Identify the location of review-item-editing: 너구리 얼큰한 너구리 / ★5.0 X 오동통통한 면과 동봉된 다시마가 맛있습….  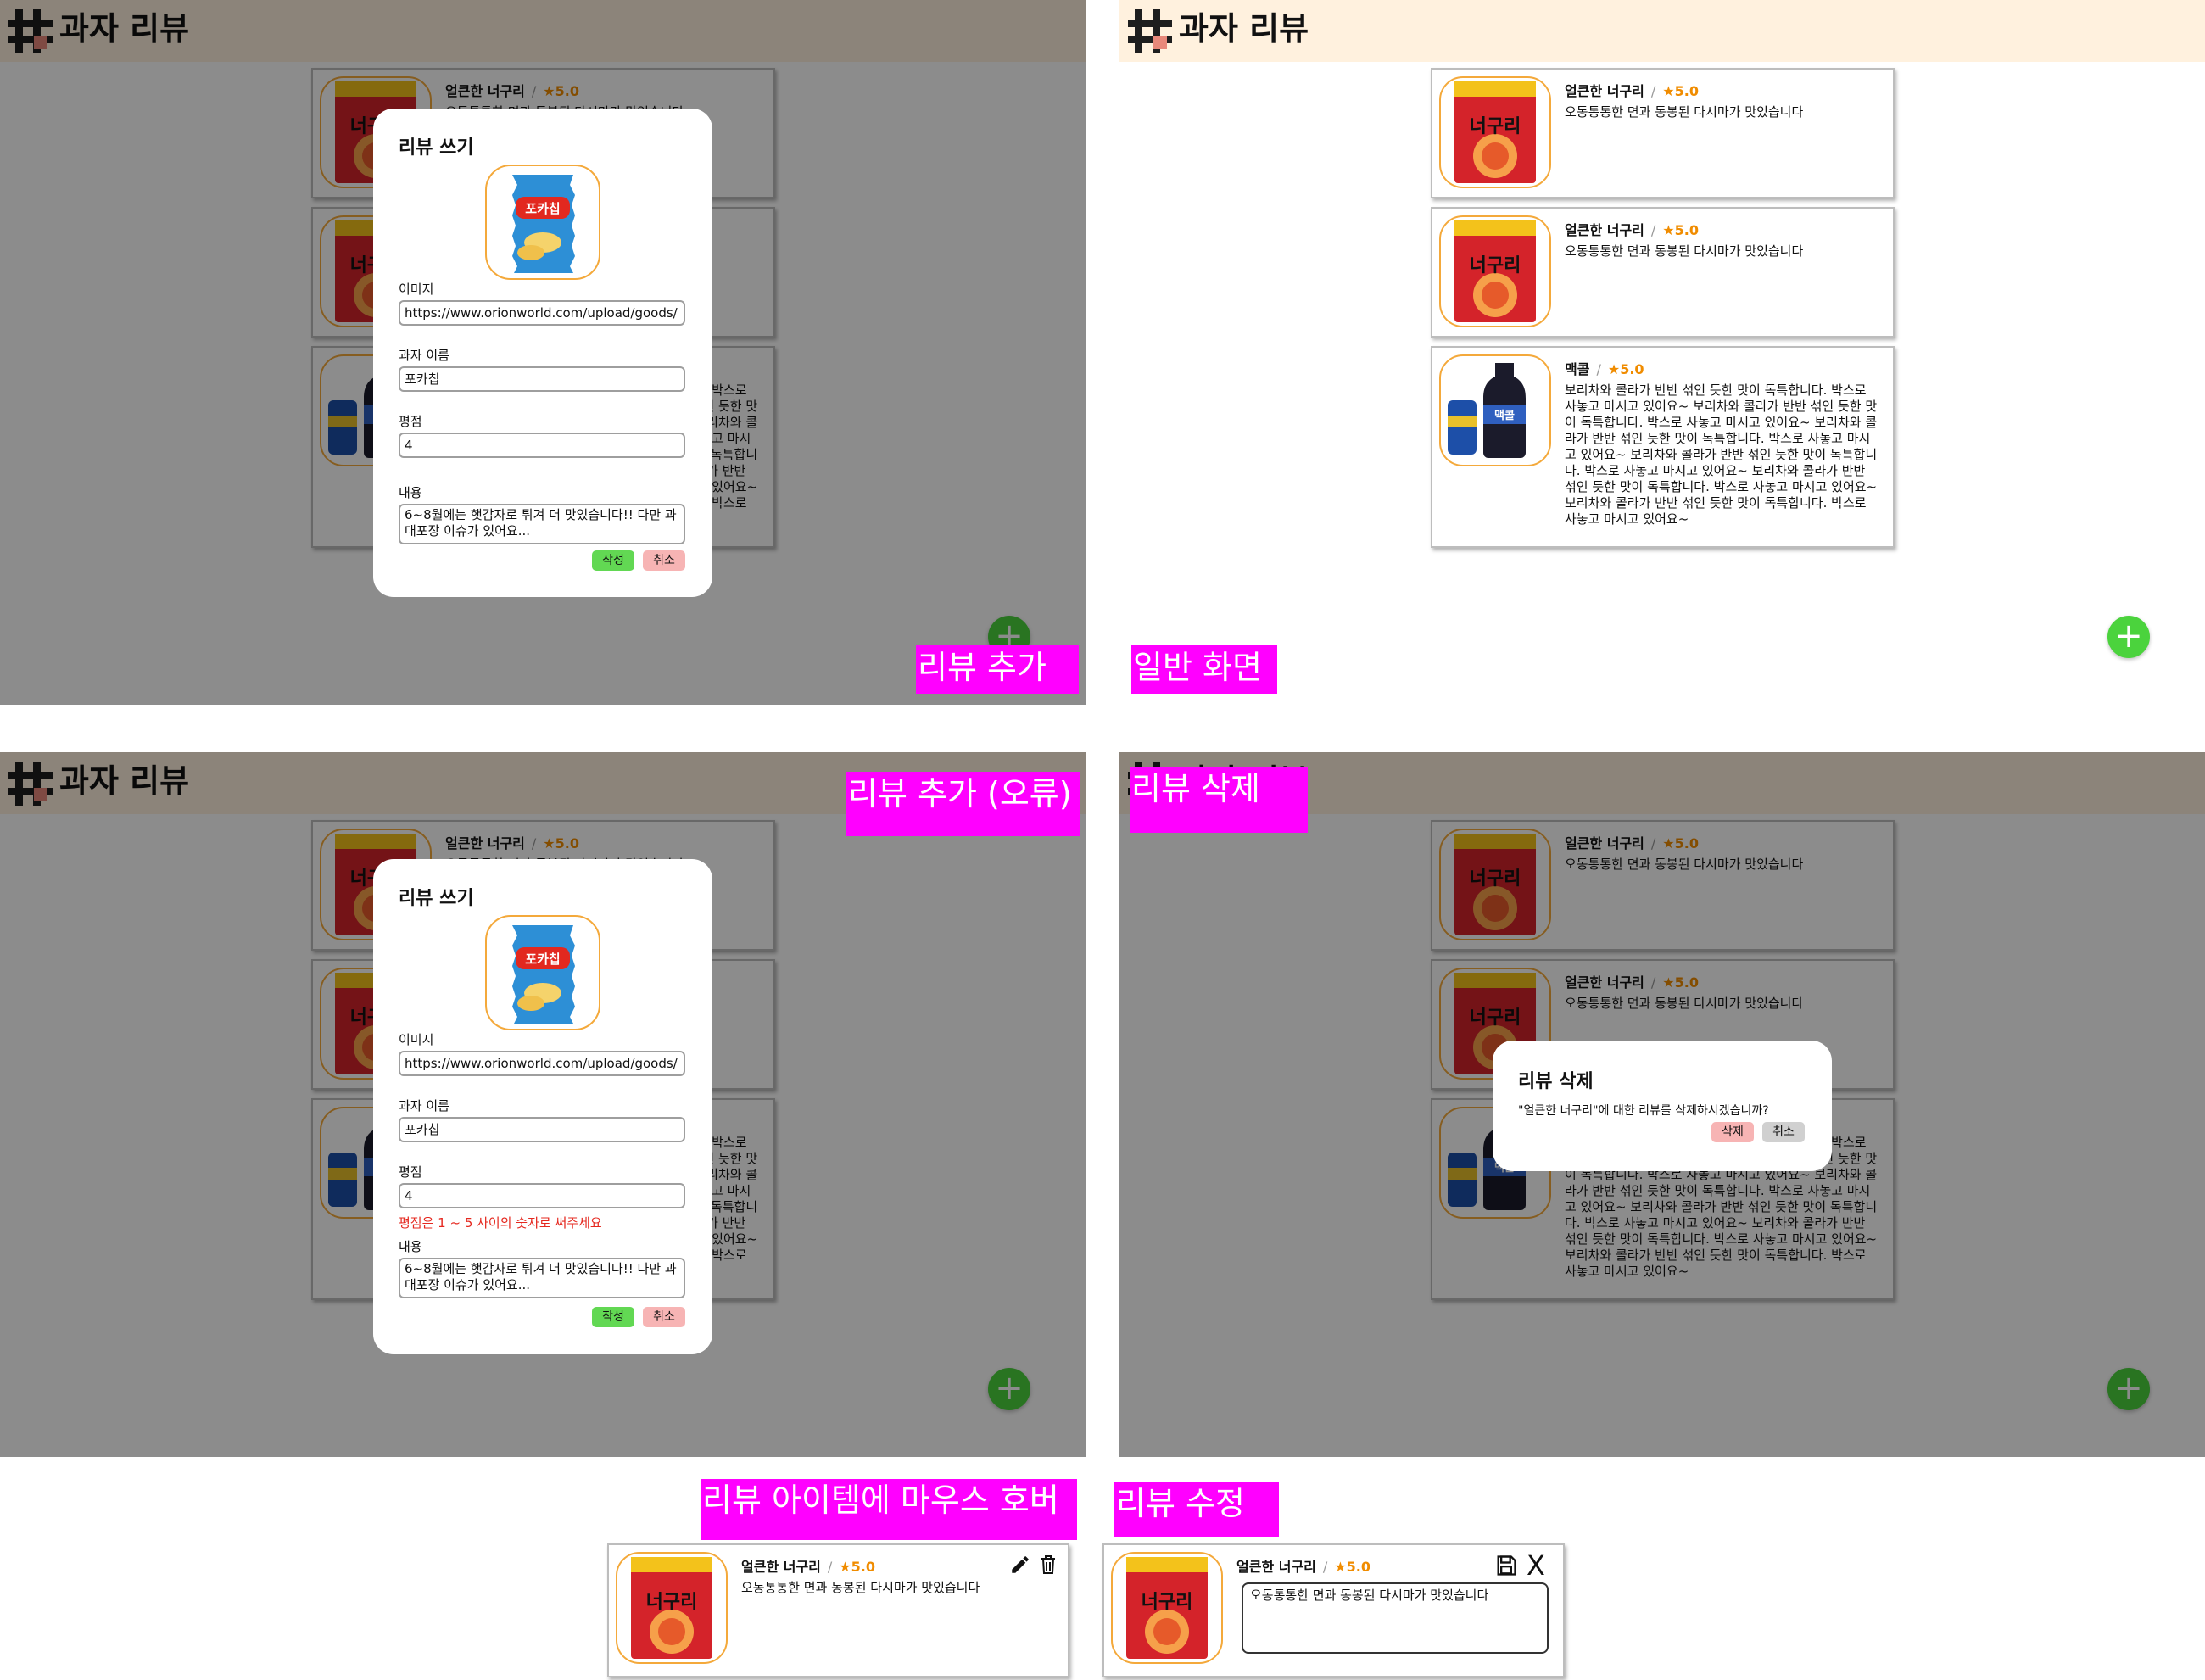
(1333, 1610).